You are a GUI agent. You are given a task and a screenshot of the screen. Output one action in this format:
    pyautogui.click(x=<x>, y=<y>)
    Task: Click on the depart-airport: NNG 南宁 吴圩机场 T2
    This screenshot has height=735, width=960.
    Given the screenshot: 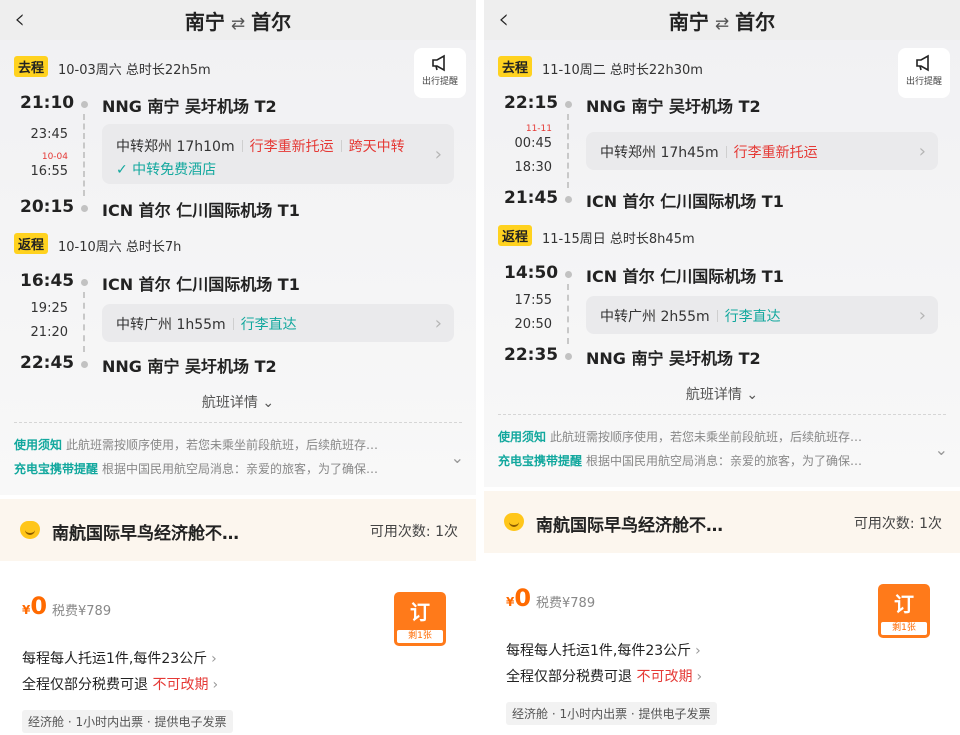 What is the action you would take?
    pyautogui.click(x=673, y=106)
    